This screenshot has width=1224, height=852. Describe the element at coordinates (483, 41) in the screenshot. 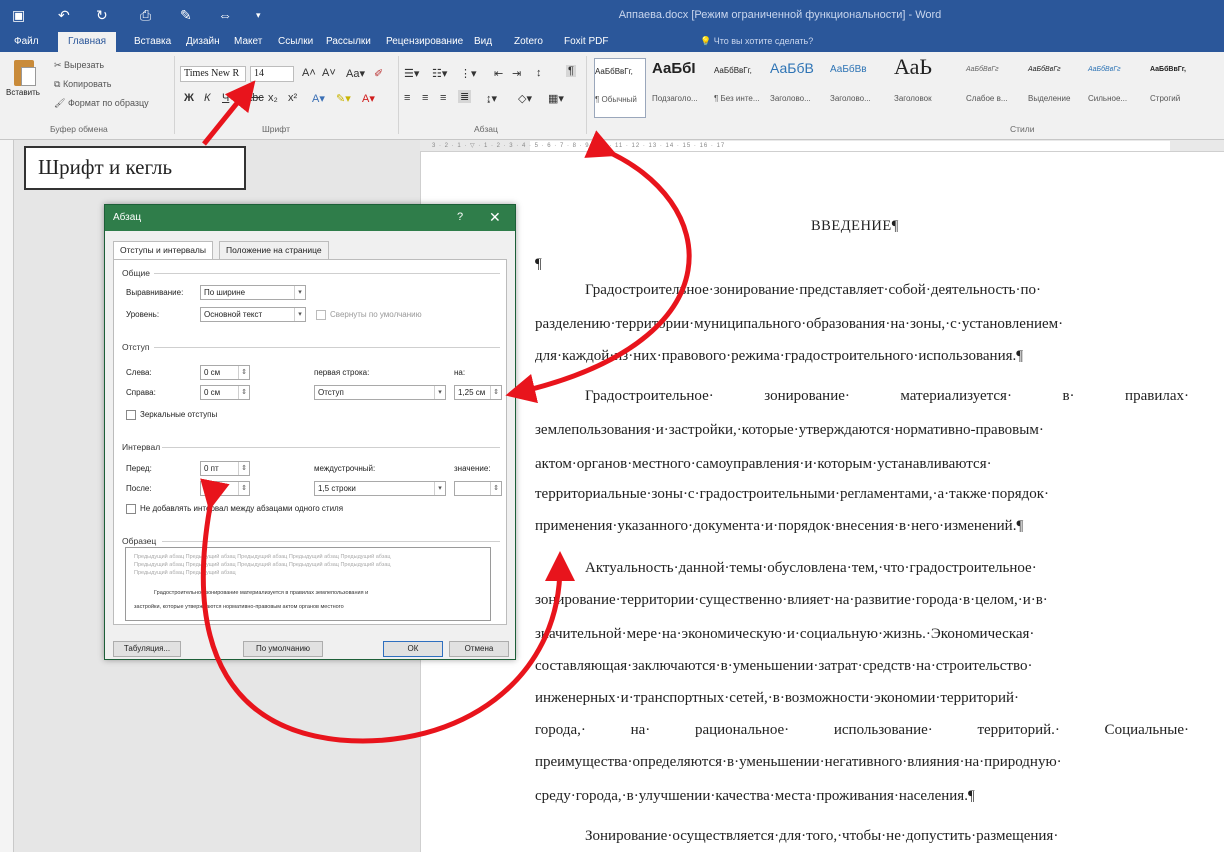

I see `tab-view: Вид` at that location.